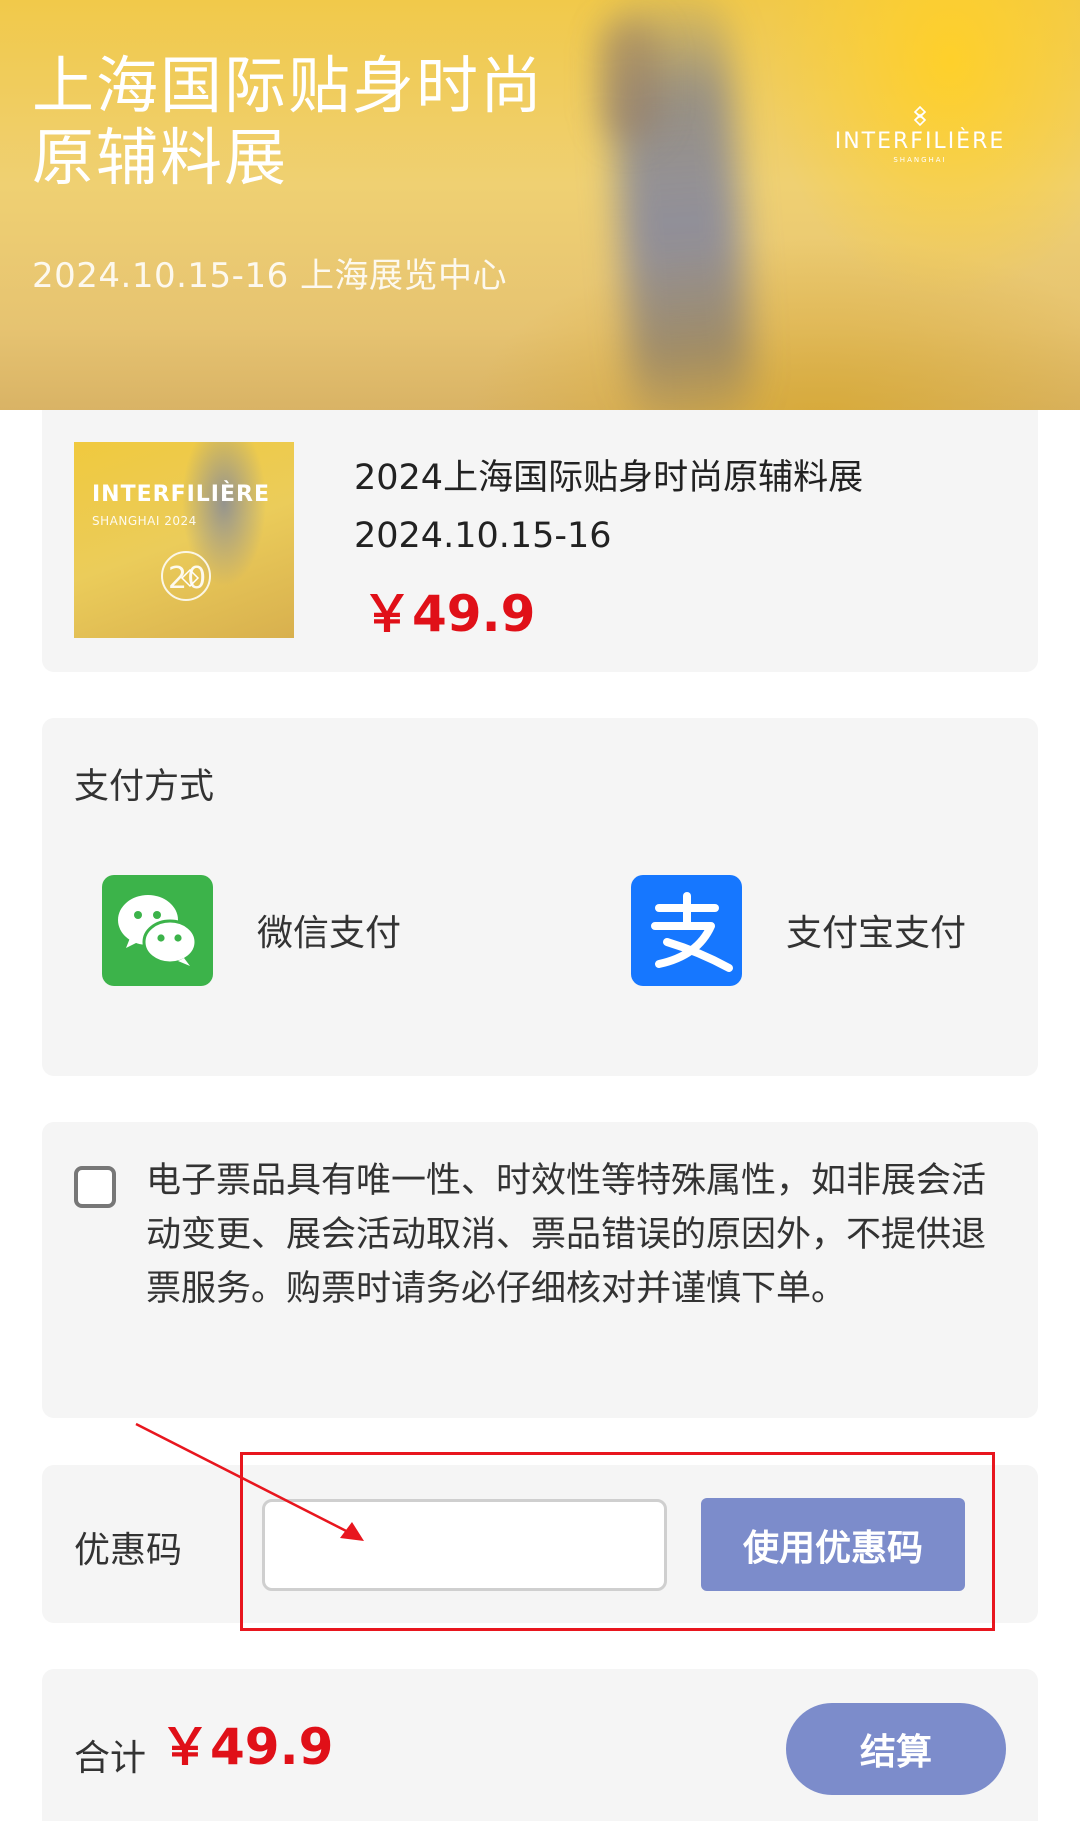 This screenshot has width=1080, height=1821. What do you see at coordinates (920, 160) in the screenshot?
I see `brand-city: SHANGHAI` at bounding box center [920, 160].